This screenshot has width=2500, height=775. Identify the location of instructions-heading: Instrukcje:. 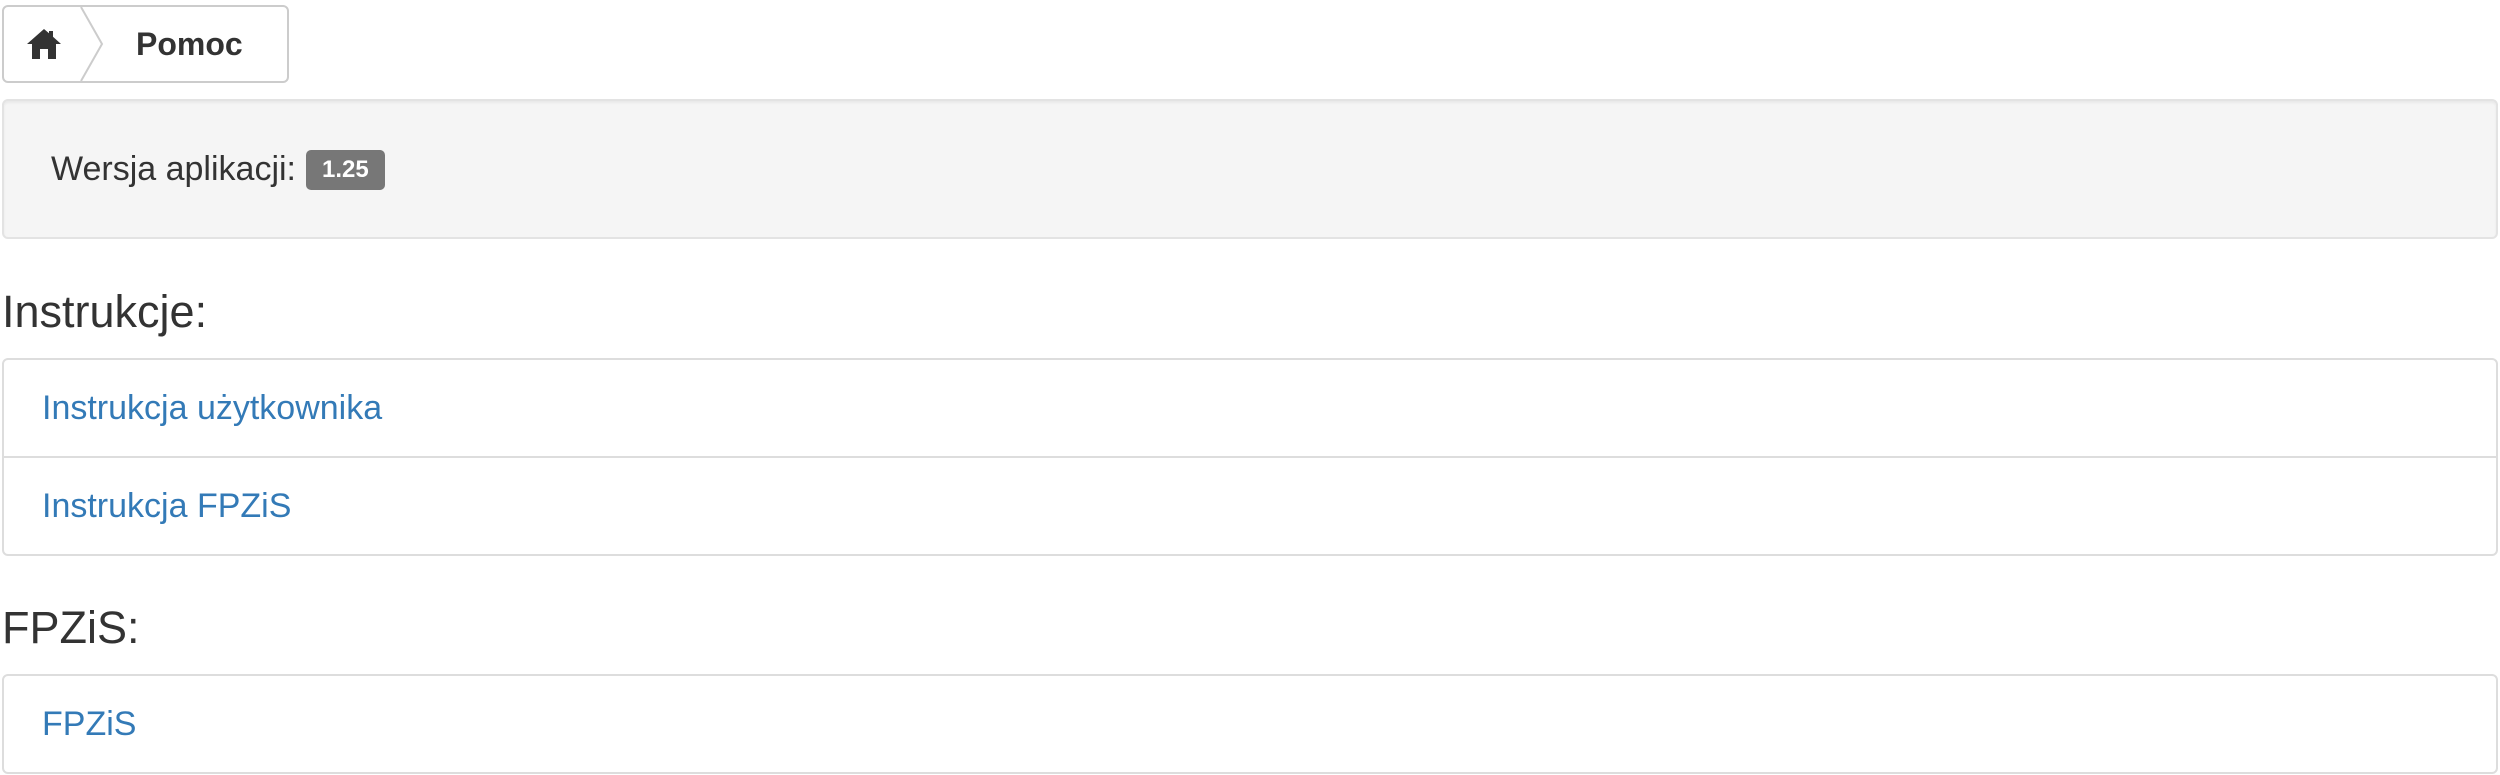
(105, 311).